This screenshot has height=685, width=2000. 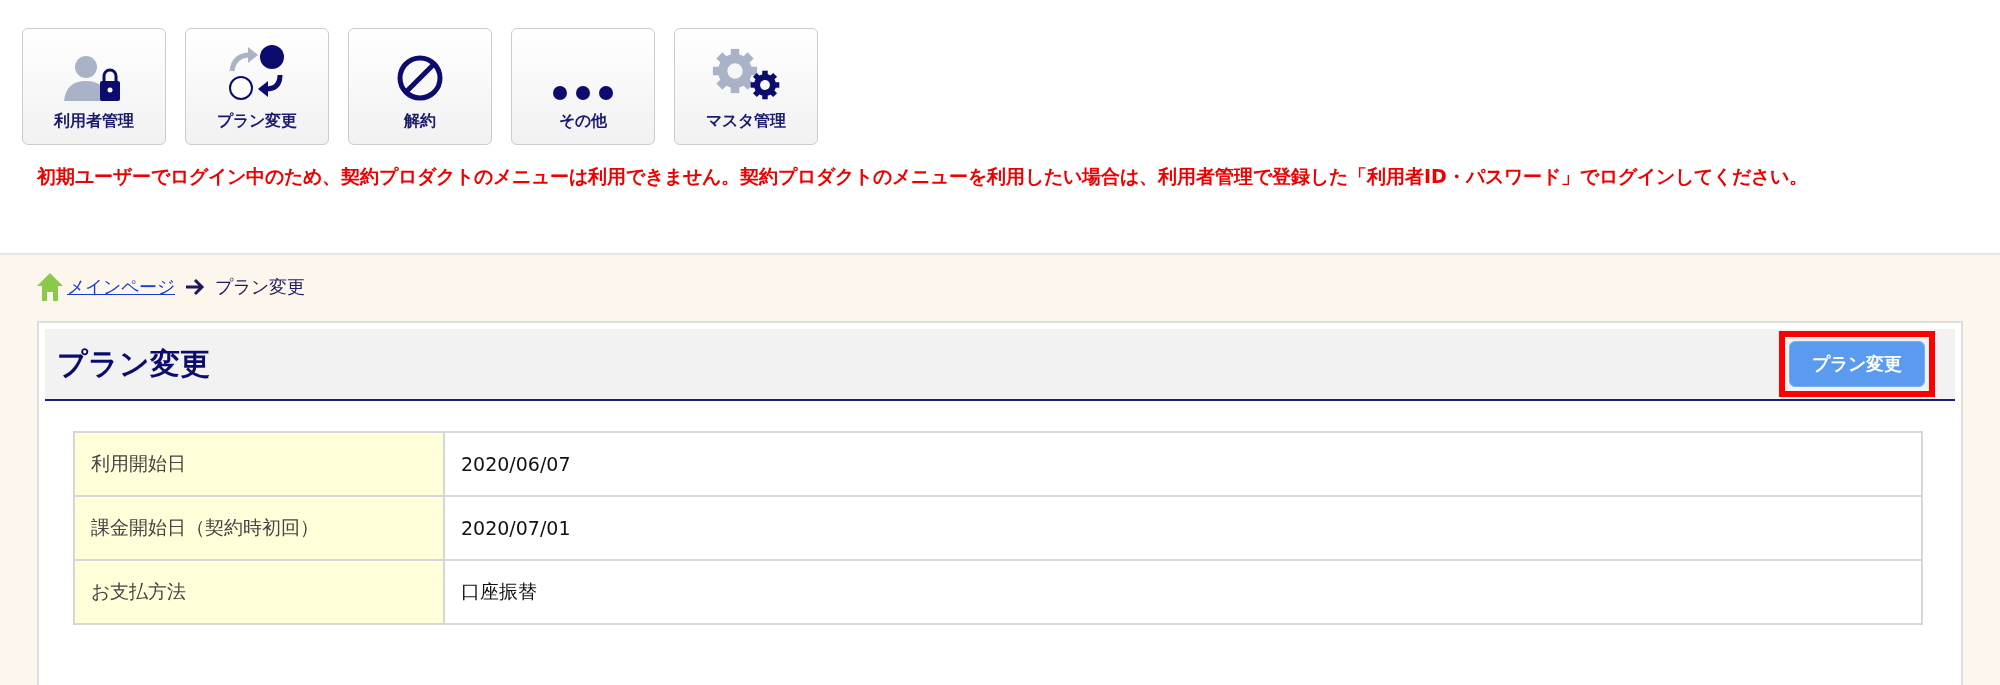 What do you see at coordinates (257, 73) in the screenshot?
I see `swap-circles-icon` at bounding box center [257, 73].